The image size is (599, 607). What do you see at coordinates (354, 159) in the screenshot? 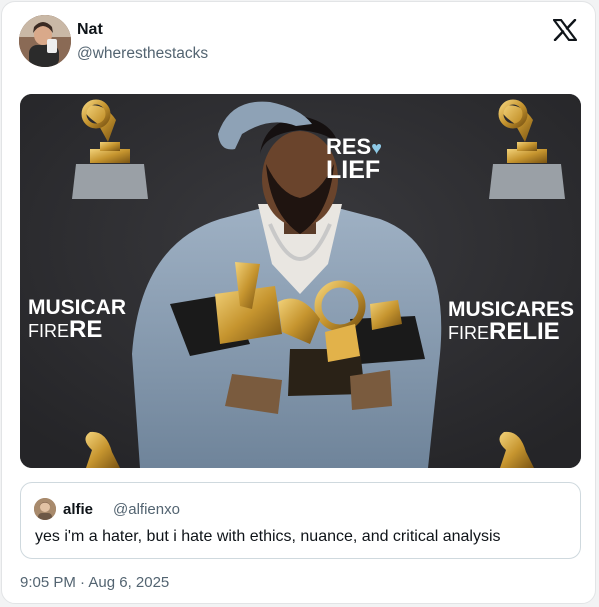
I see `backdrop-musicares-center: RES♥ LIEF` at bounding box center [354, 159].